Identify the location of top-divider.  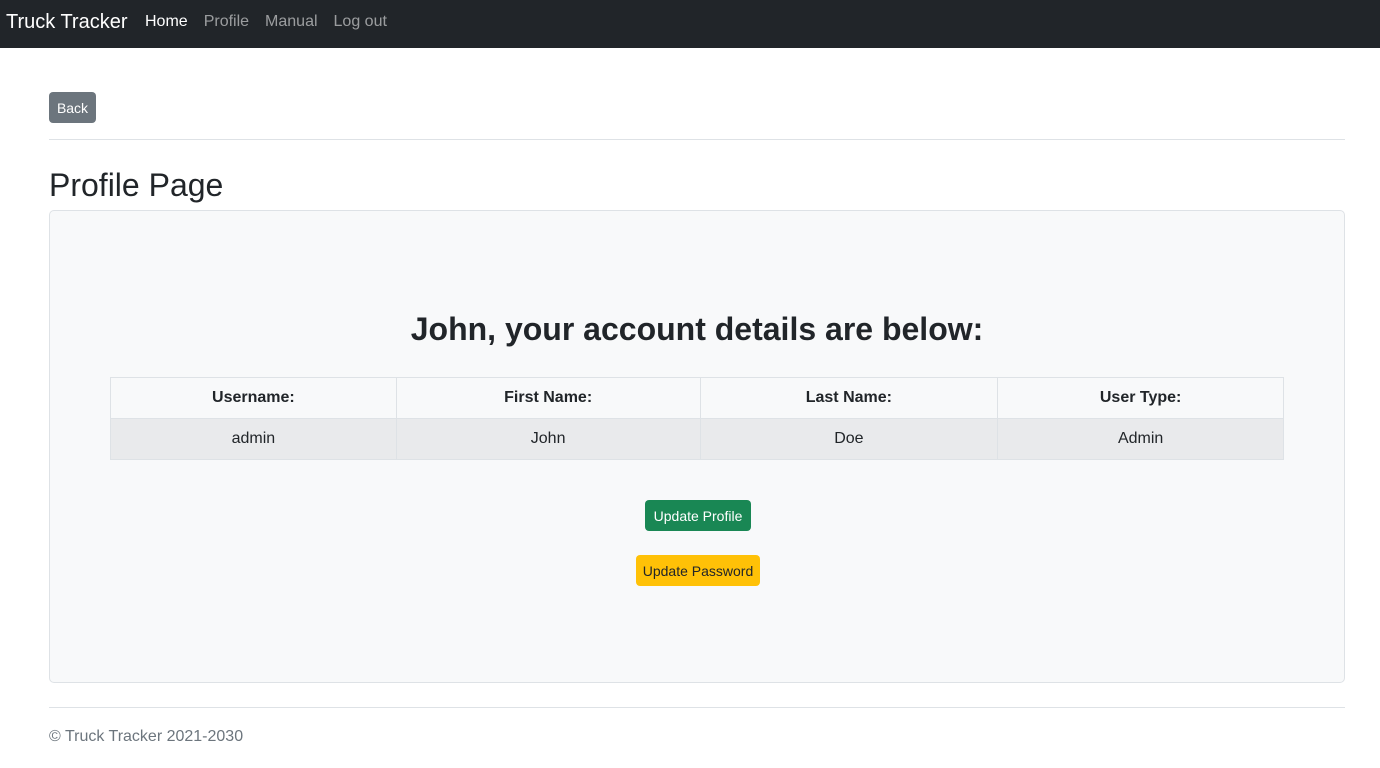
(697, 139).